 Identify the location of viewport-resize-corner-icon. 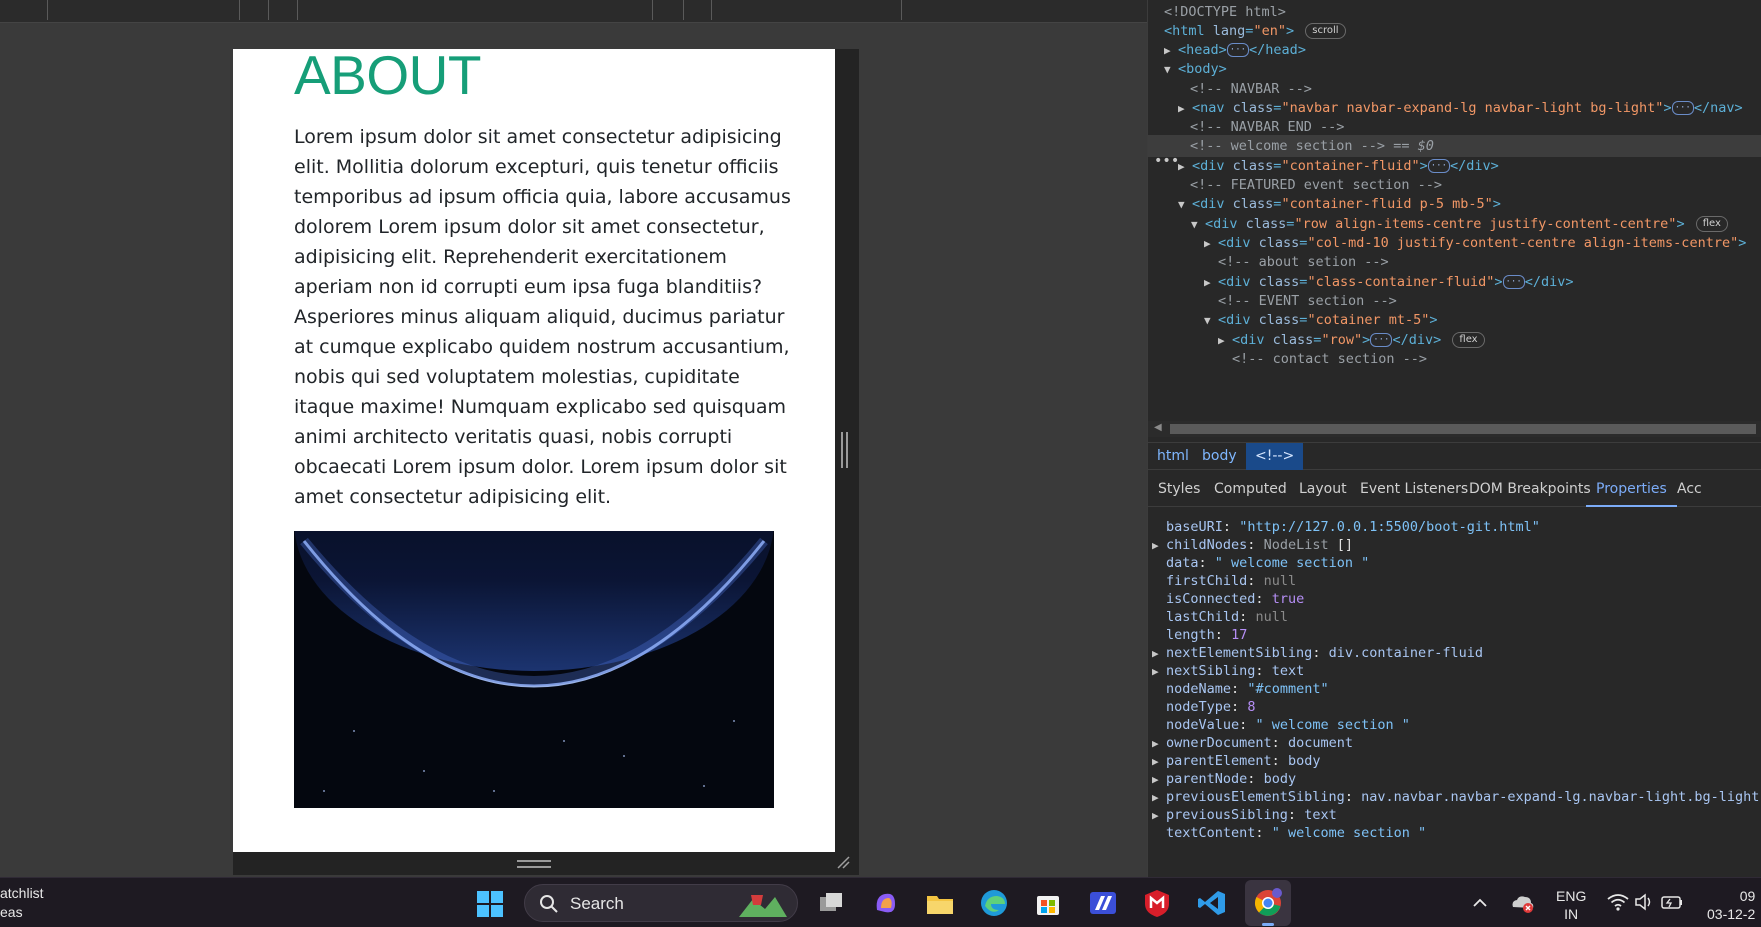
(843, 862).